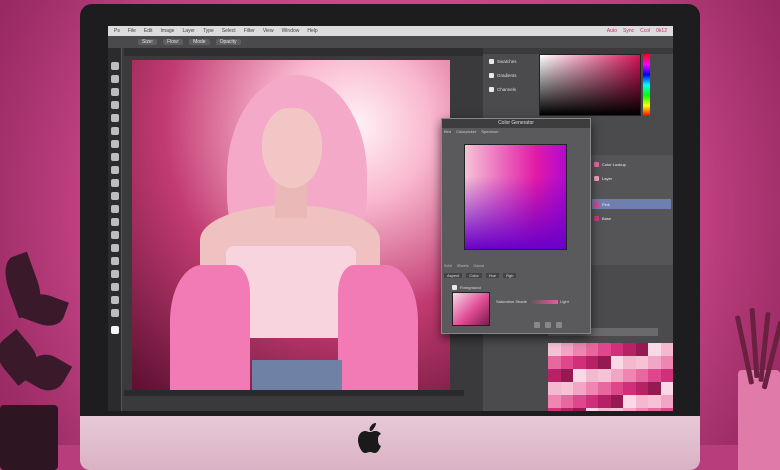 The width and height of the screenshot is (780, 470). I want to click on section-tab: Solid, so click(448, 267).